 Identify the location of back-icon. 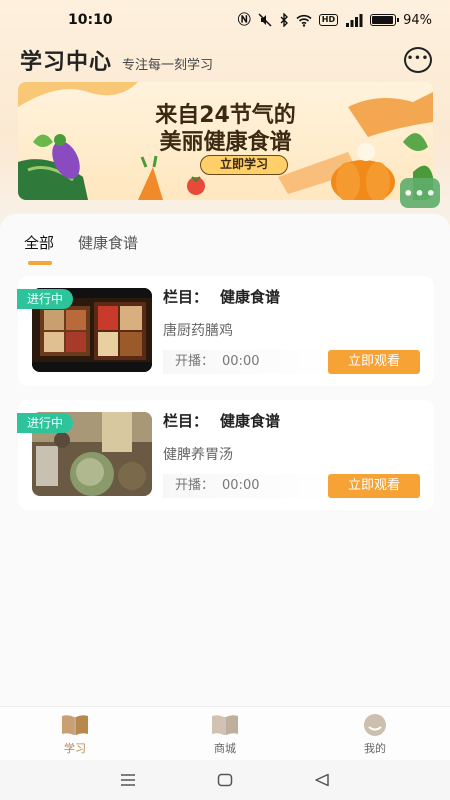
(321, 780).